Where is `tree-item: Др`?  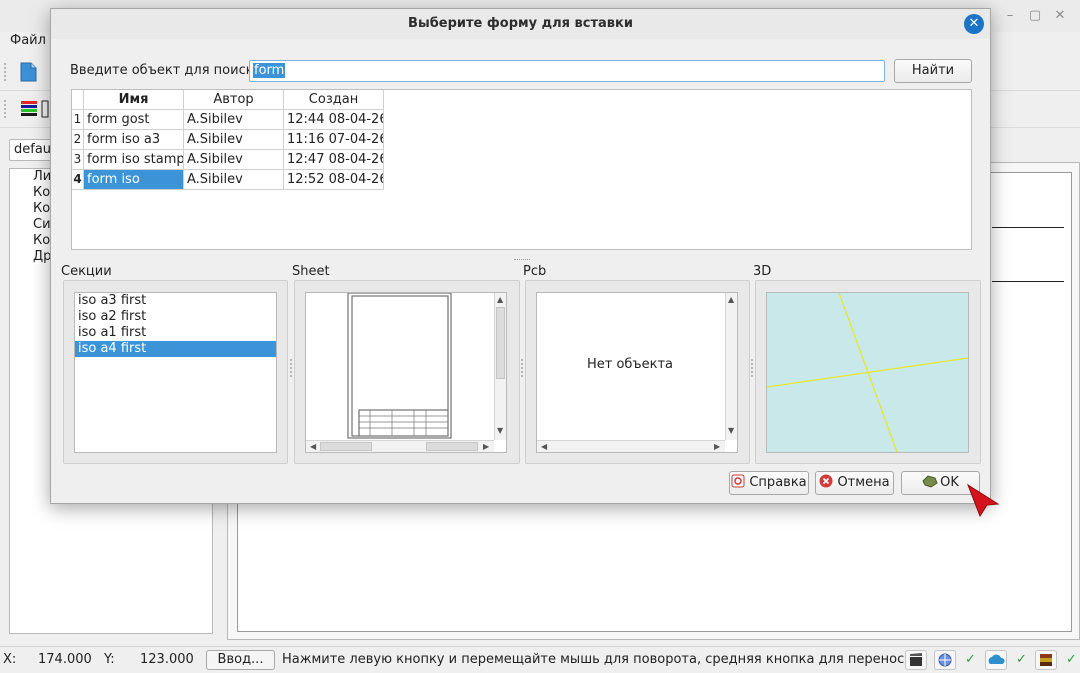 tree-item: Др is located at coordinates (42, 256).